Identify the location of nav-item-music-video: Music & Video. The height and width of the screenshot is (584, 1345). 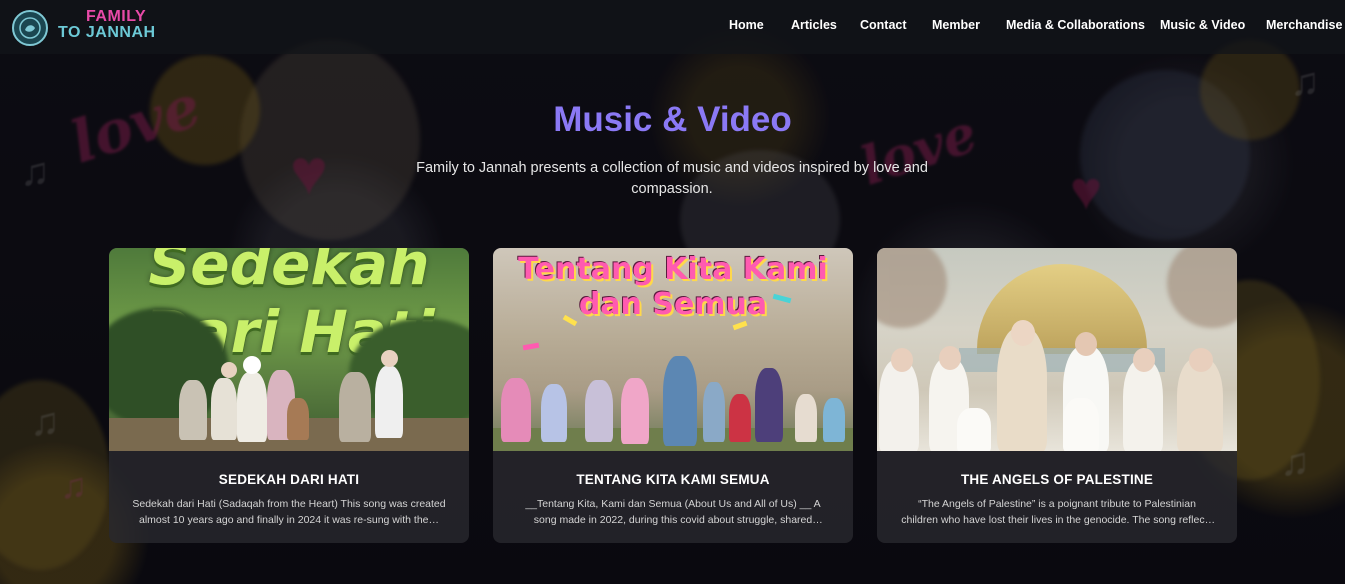
(1202, 25).